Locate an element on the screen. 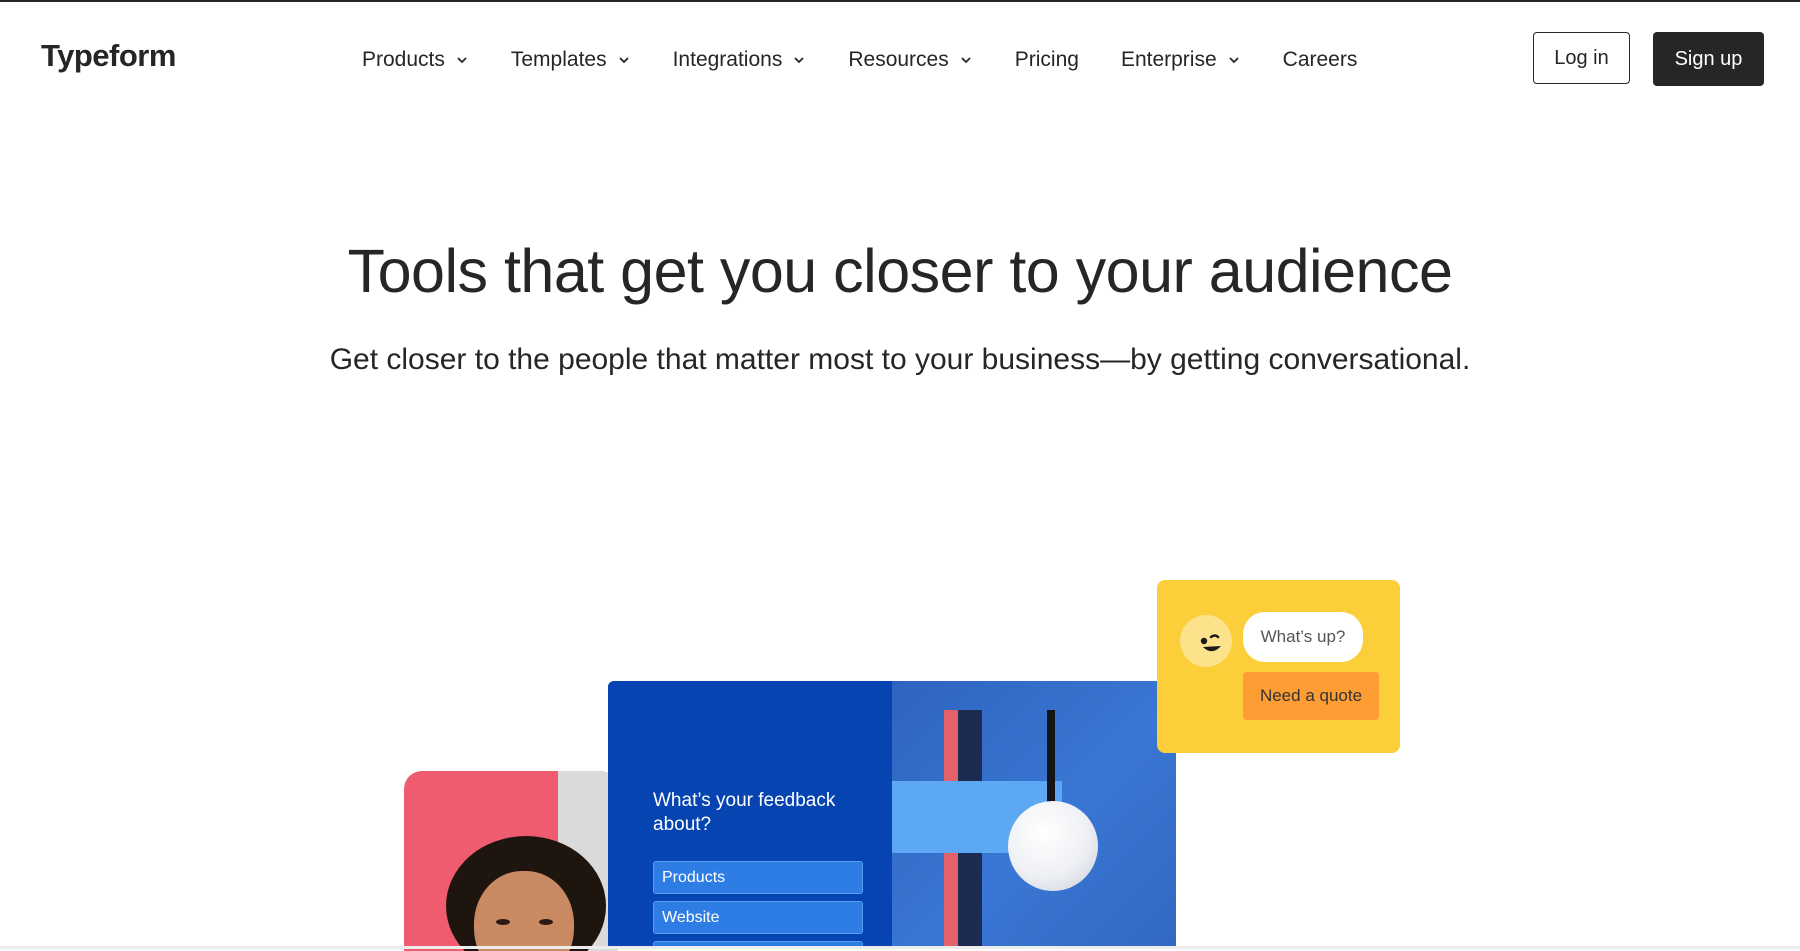 The height and width of the screenshot is (951, 1800). nav-item-products: Products is located at coordinates (415, 60).